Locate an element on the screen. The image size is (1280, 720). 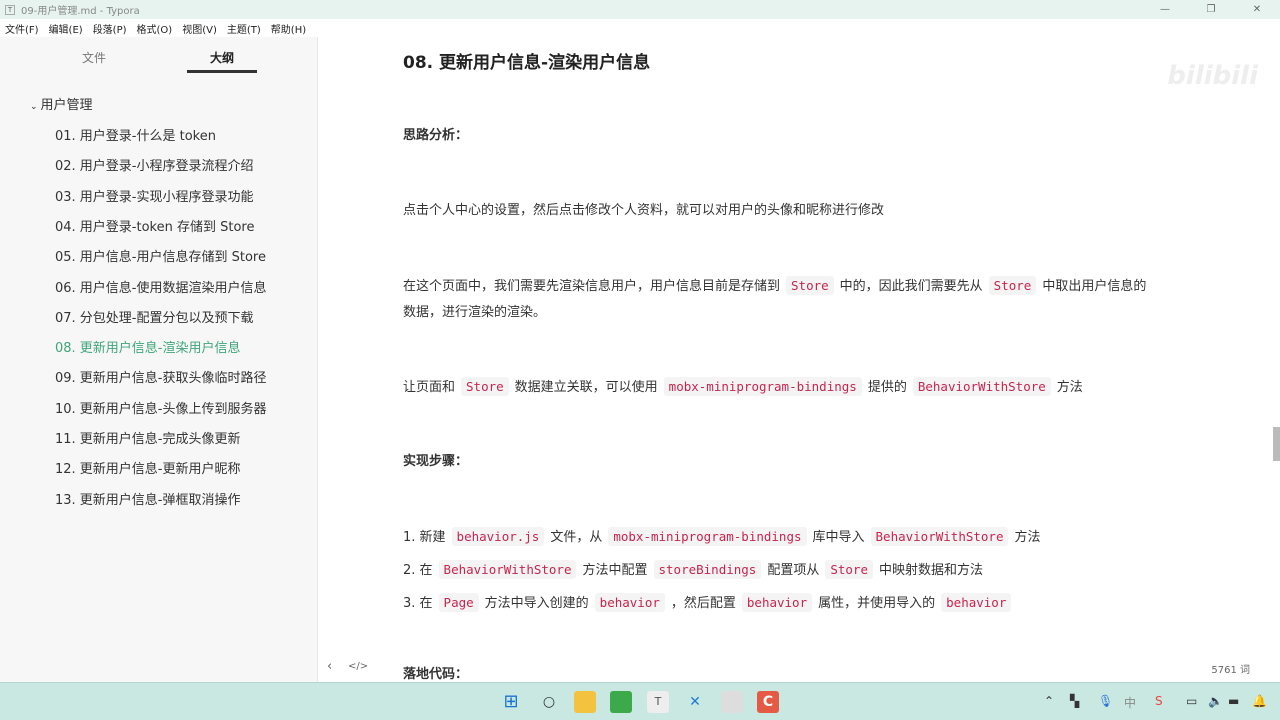
vscode-icon: ✕ is located at coordinates (695, 702).